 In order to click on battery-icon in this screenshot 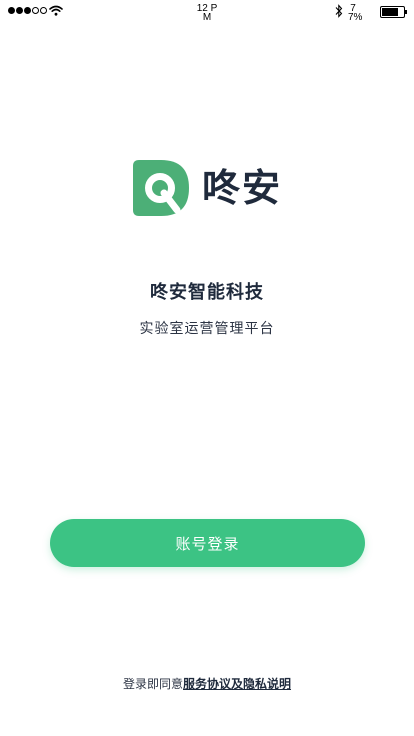, I will do `click(393, 12)`.